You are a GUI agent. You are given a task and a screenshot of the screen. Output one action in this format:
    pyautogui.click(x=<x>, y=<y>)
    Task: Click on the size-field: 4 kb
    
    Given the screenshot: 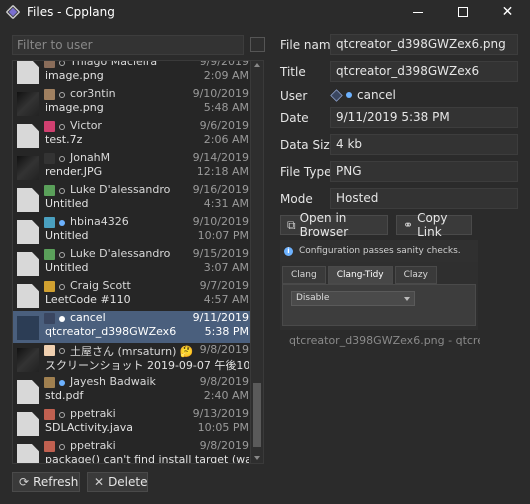 What is the action you would take?
    pyautogui.click(x=424, y=144)
    